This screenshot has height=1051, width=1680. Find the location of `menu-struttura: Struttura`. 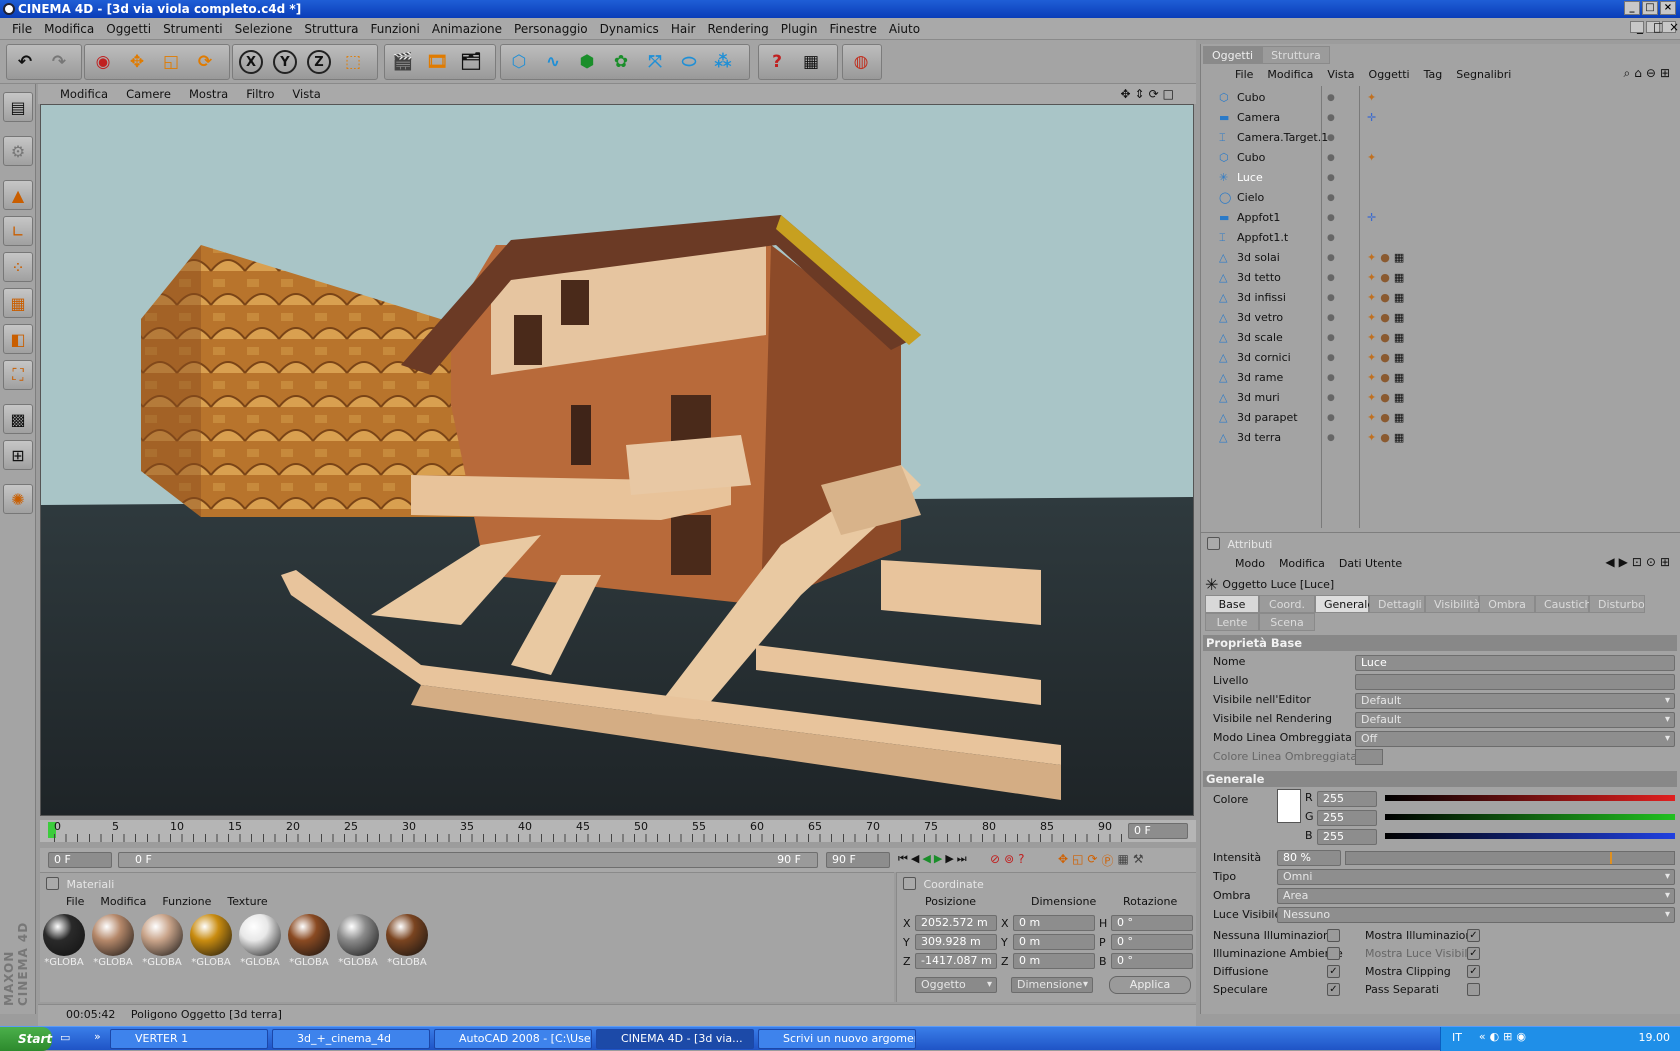

menu-struttura: Struttura is located at coordinates (331, 29).